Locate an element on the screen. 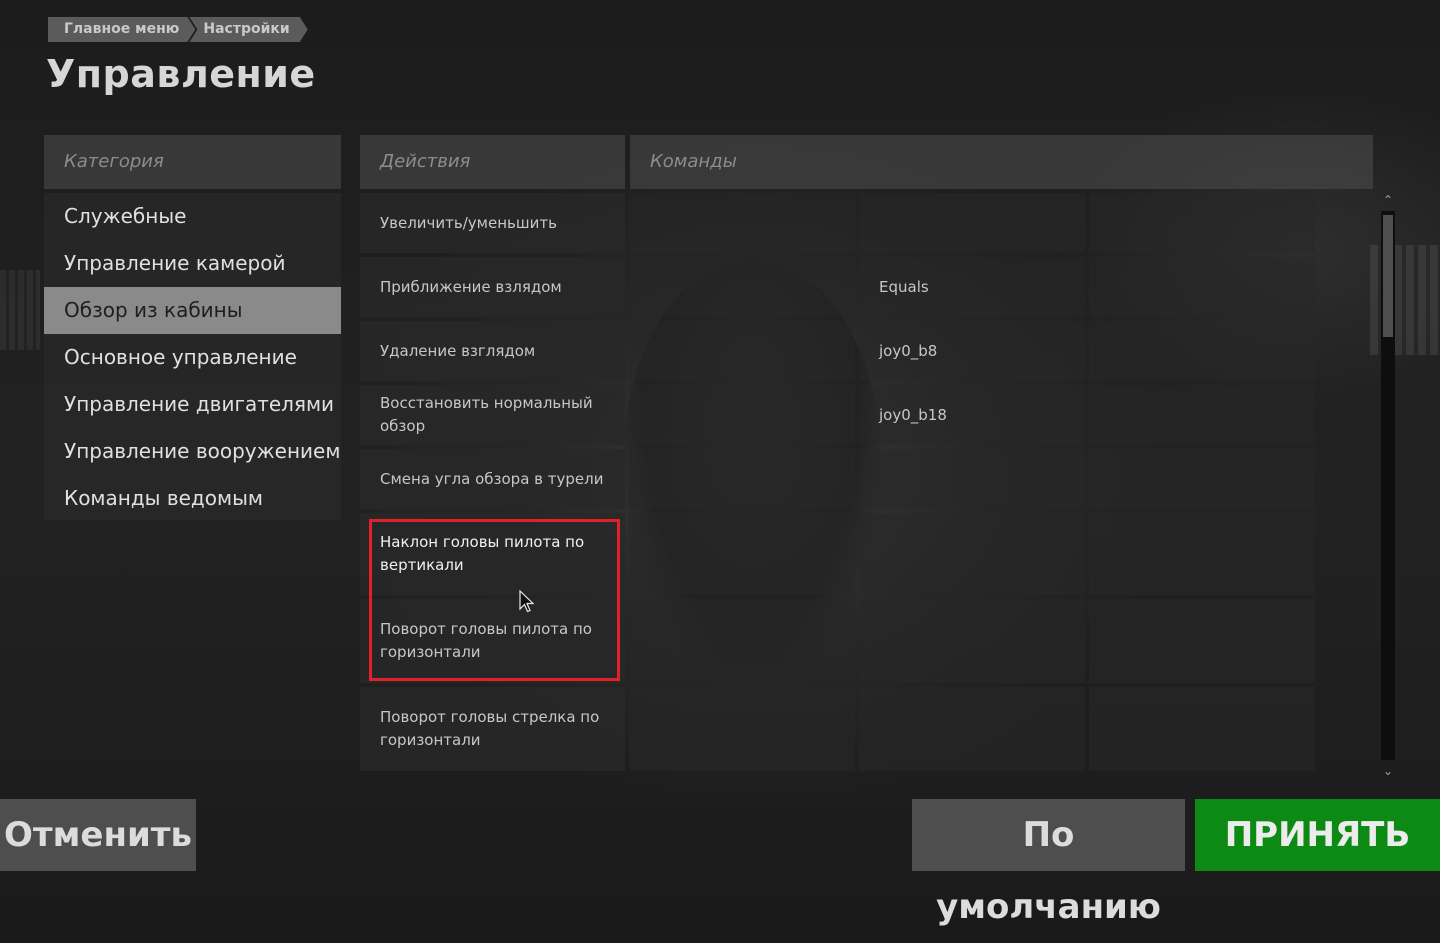 This screenshot has width=1440, height=943. actions-header: Действия is located at coordinates (492, 162).